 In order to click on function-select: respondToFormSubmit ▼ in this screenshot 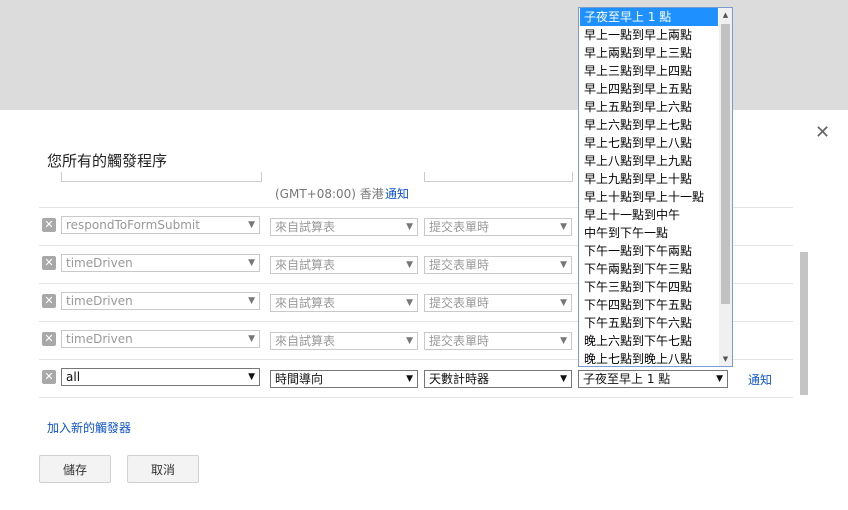, I will do `click(160, 225)`.